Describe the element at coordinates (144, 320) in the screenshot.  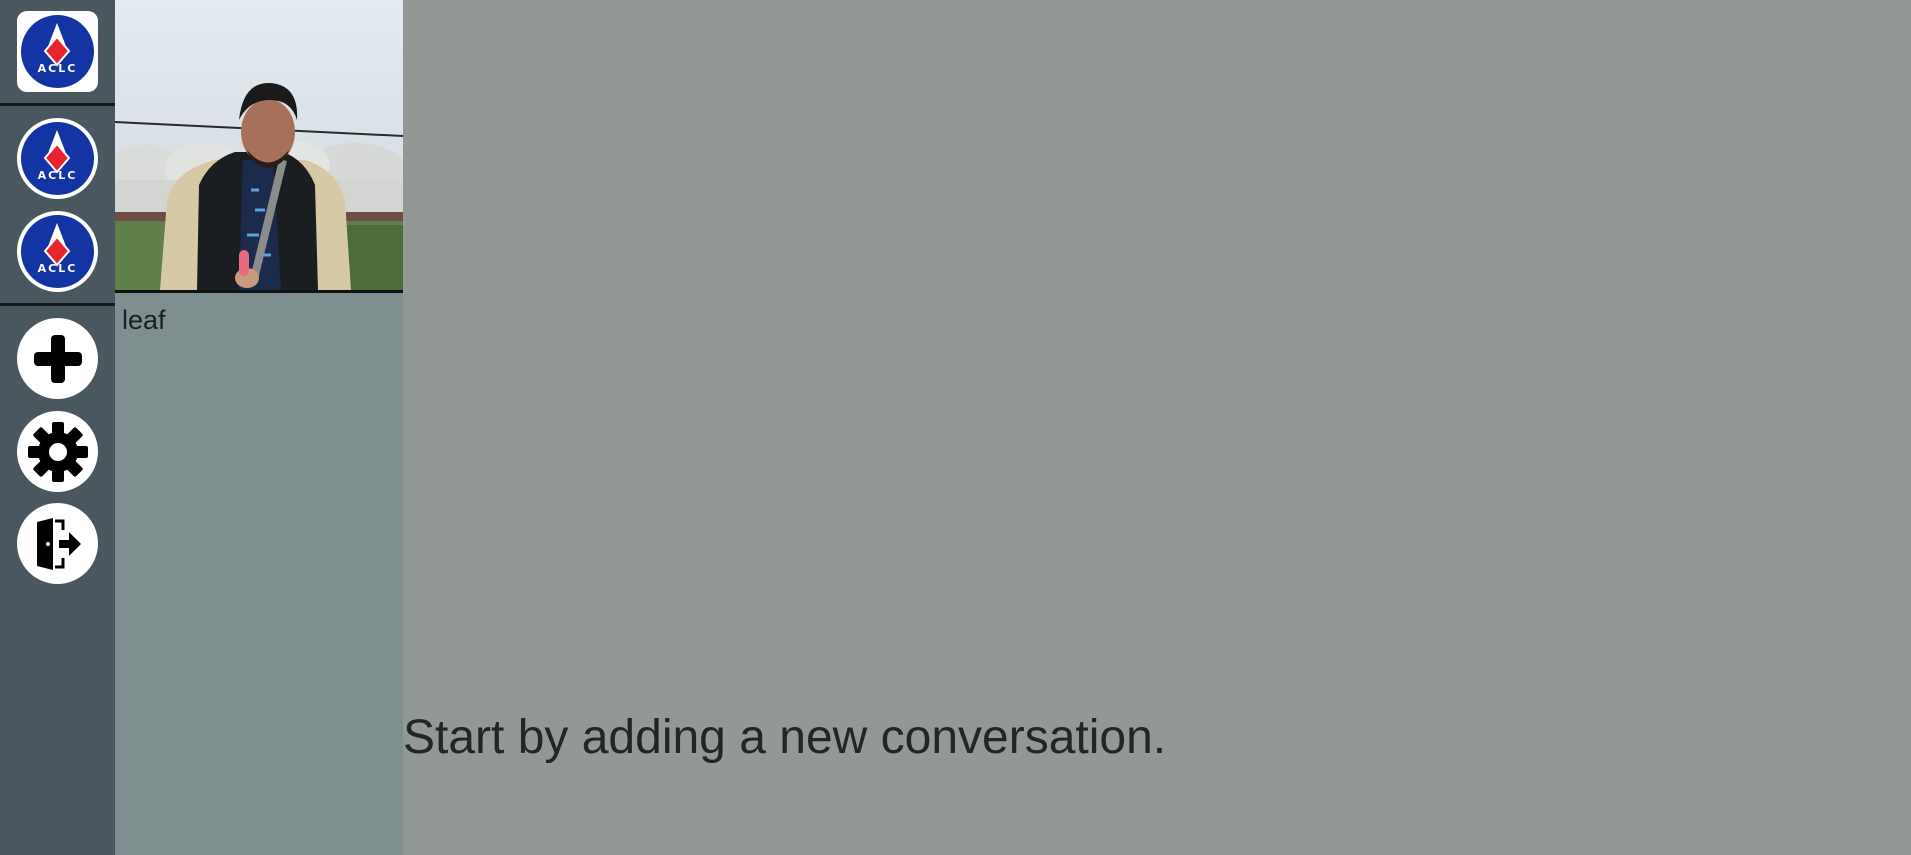
I see `conversation-name: leaf` at that location.